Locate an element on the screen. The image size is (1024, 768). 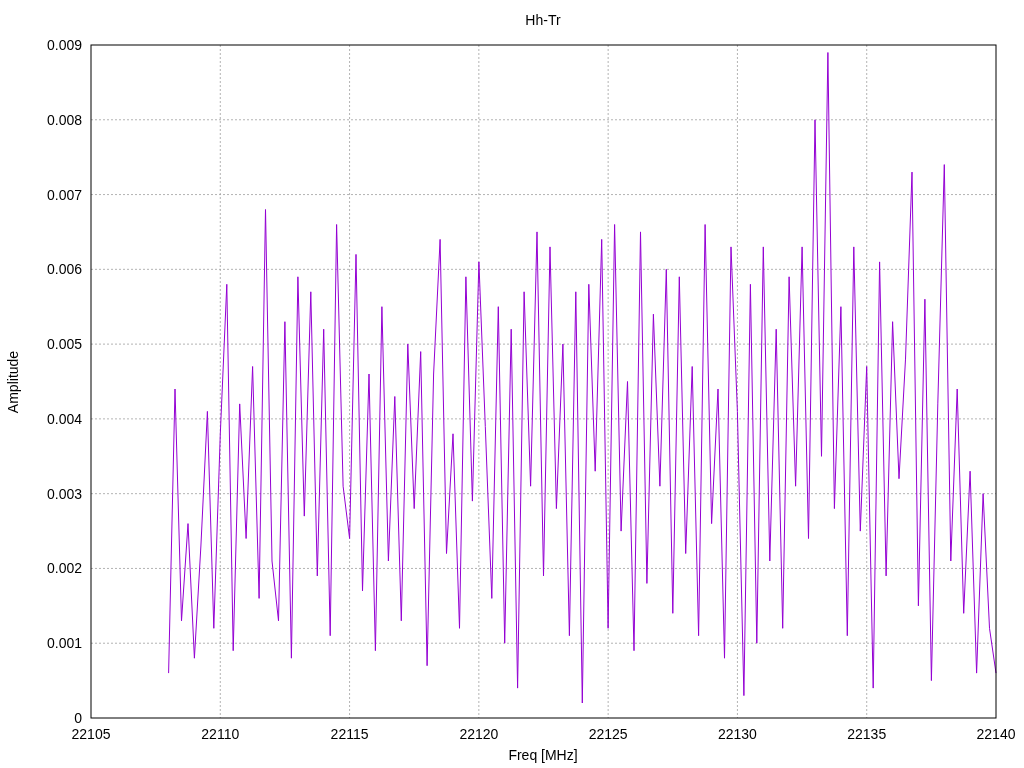
x-tick-label: 22110 is located at coordinates (220, 734).